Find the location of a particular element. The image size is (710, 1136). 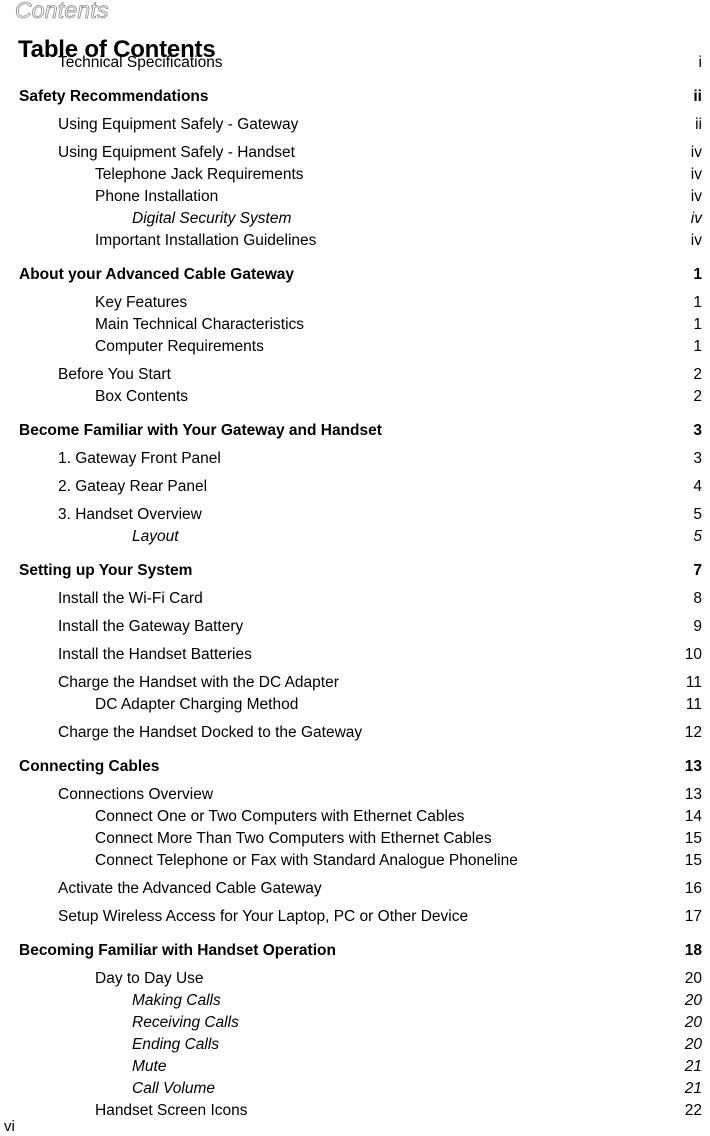

toc-entry-page-number: 12 is located at coordinates (693, 732).